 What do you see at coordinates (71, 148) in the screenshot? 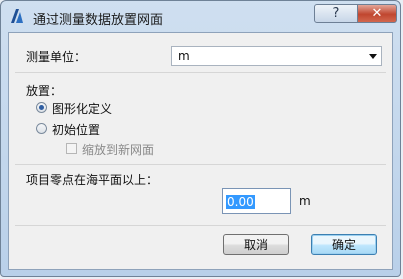
I see `zoom-to-new-mesh-checkbox` at bounding box center [71, 148].